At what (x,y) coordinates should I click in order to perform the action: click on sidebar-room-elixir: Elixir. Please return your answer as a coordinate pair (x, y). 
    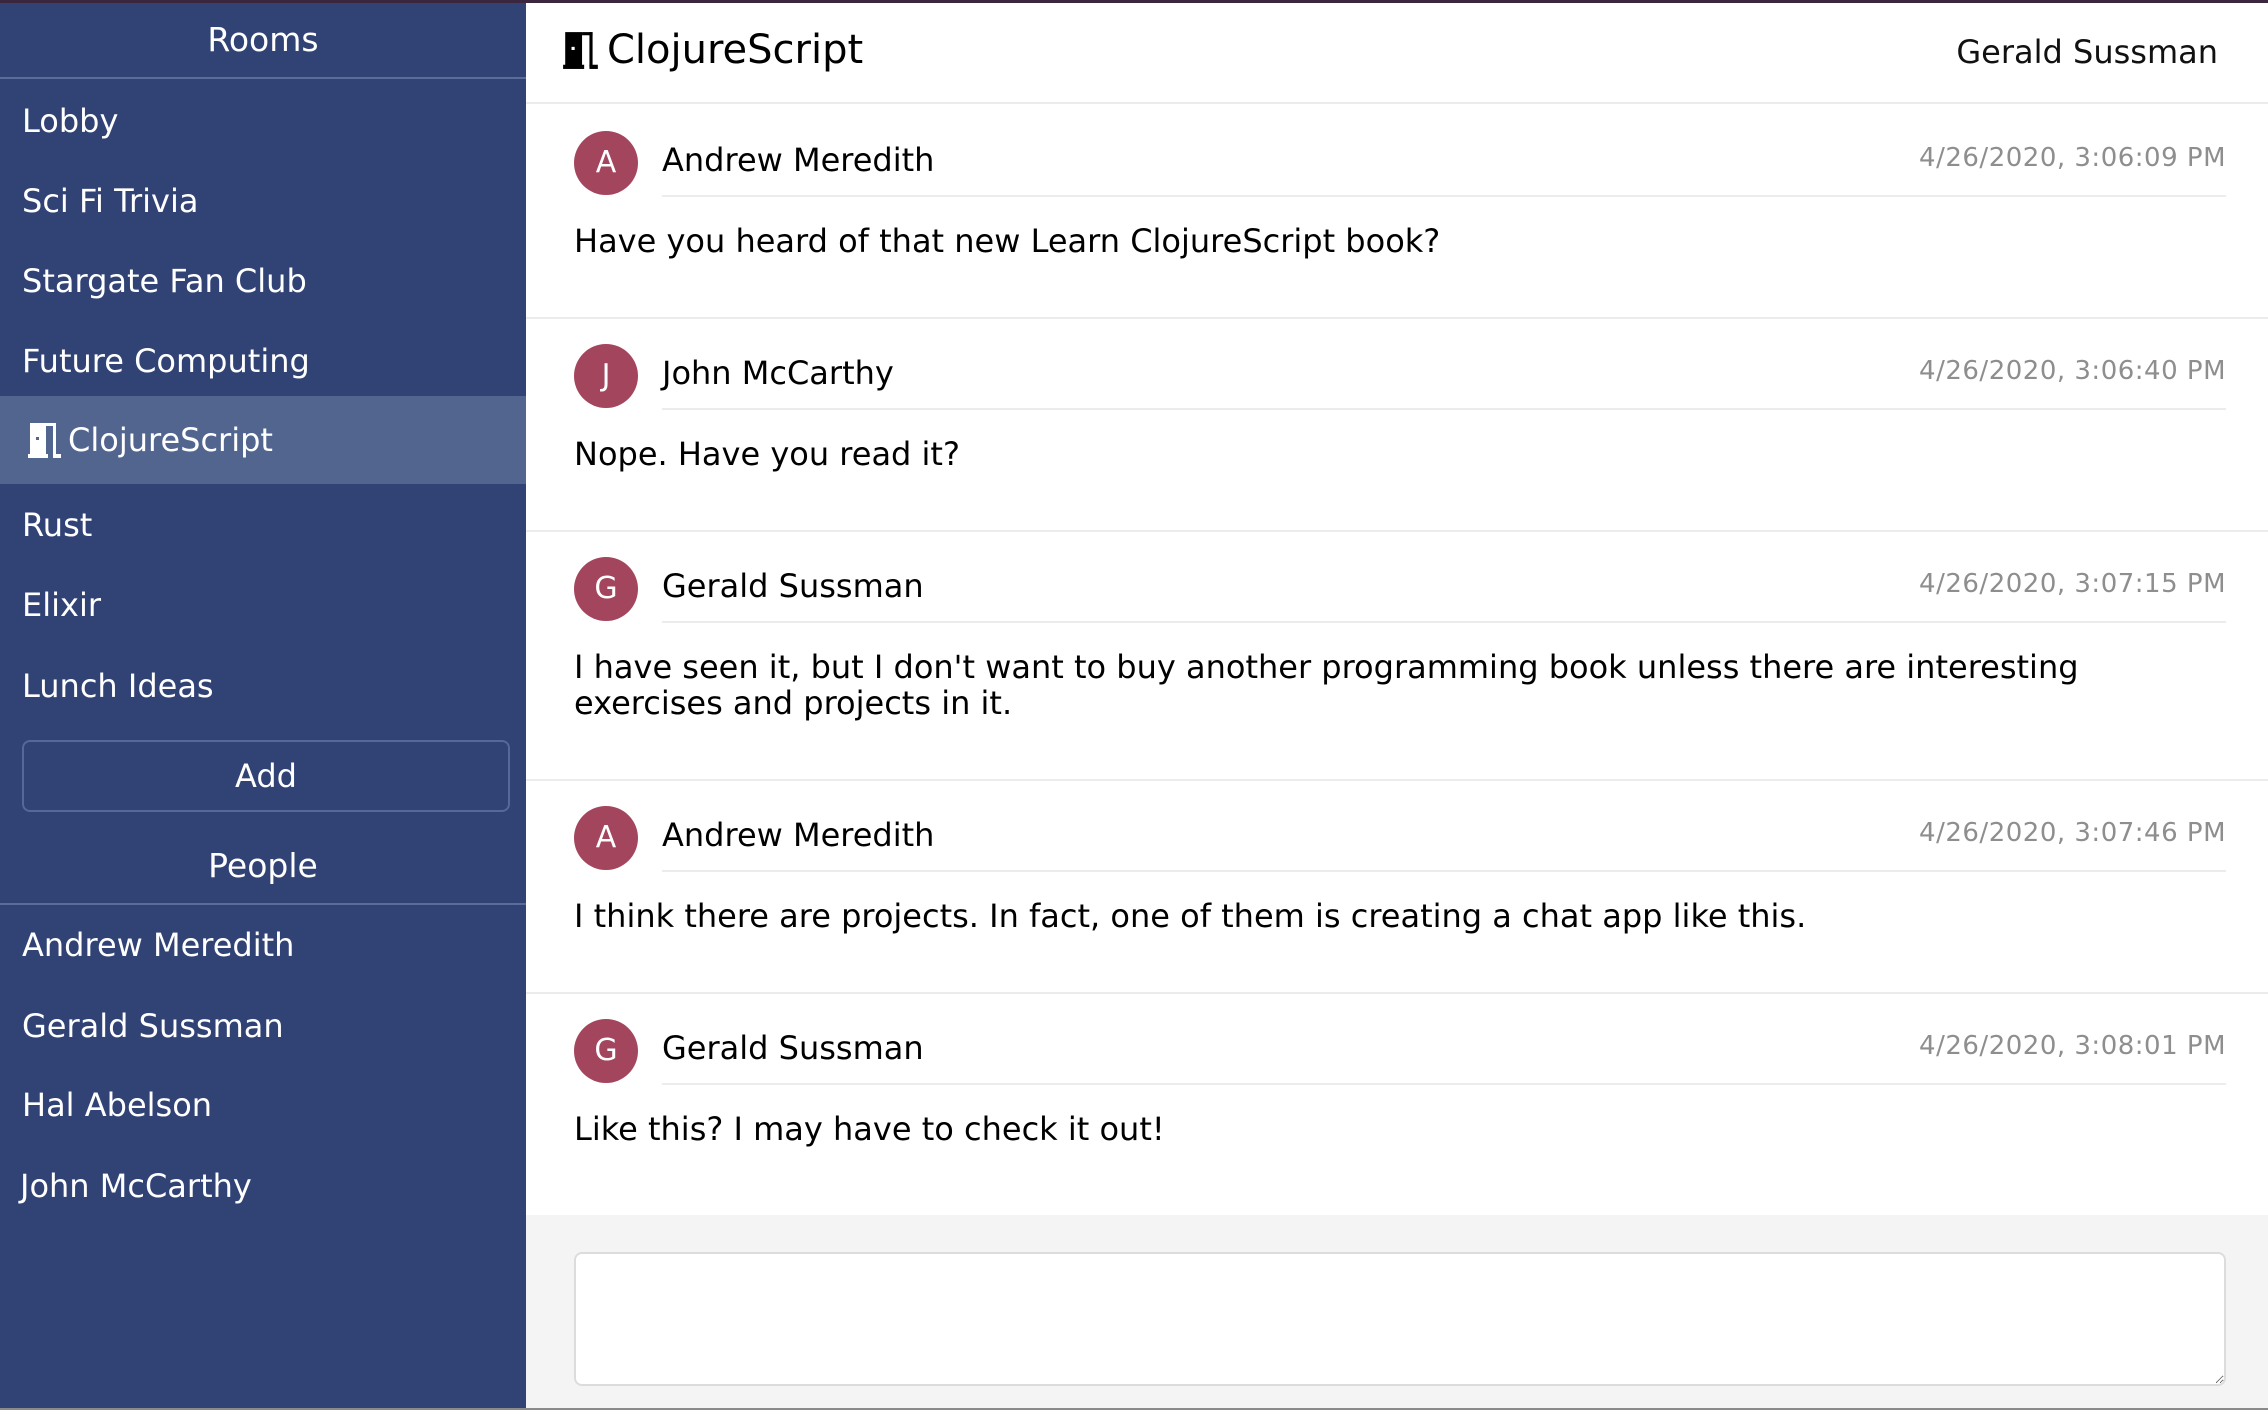
    Looking at the image, I should click on (263, 605).